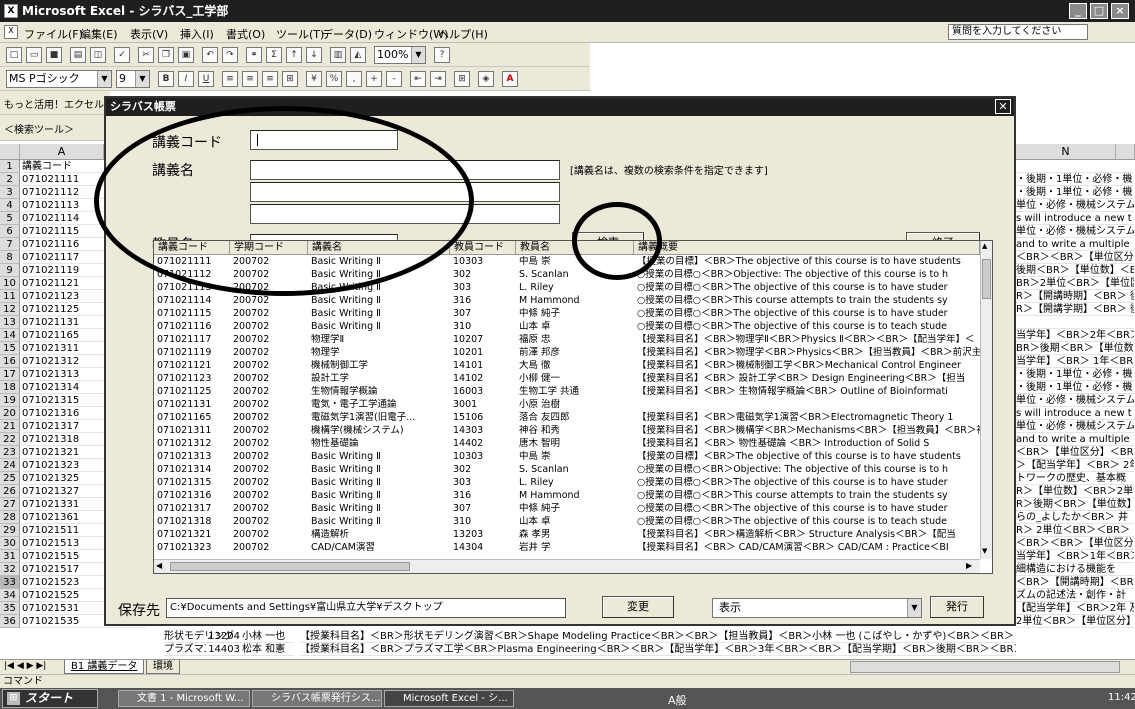  I want to click on row-header: 26, so click(10, 491).